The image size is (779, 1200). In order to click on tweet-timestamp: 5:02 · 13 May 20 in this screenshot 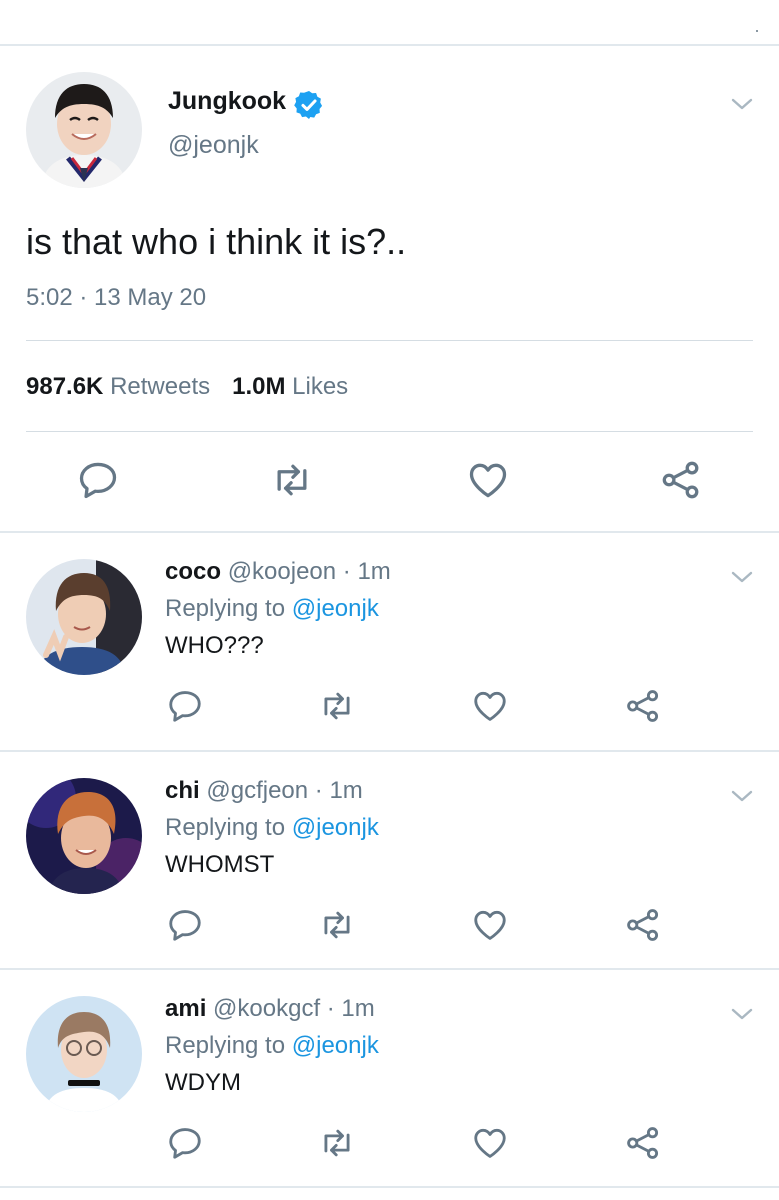, I will do `click(116, 298)`.